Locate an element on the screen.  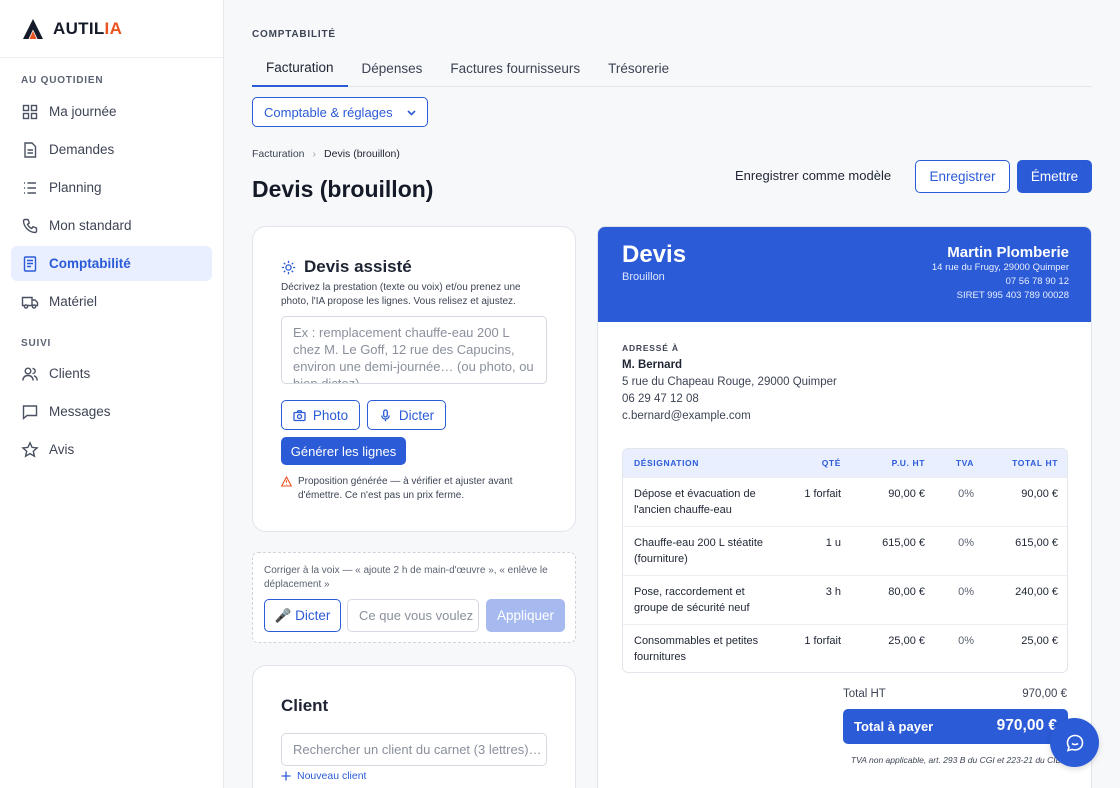
sidebar-item-clients: Clients is located at coordinates (111, 373).